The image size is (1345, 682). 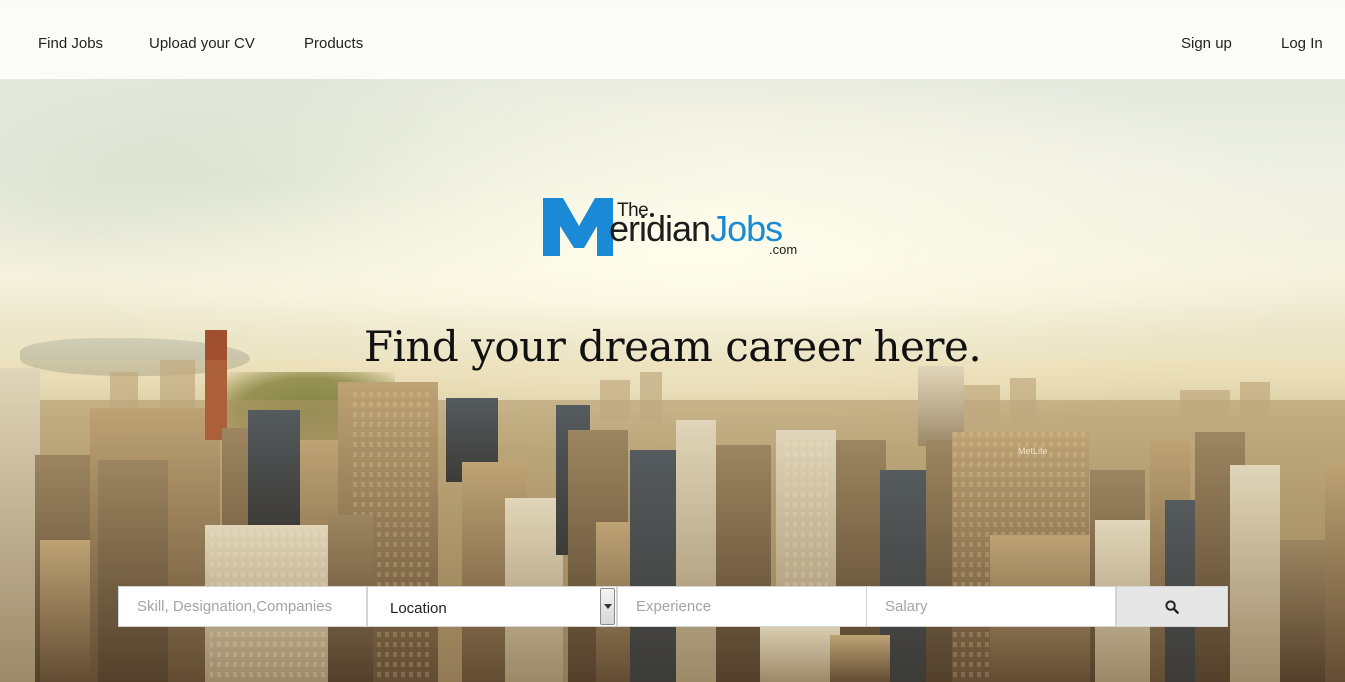 I want to click on salary-input, so click(x=991, y=606).